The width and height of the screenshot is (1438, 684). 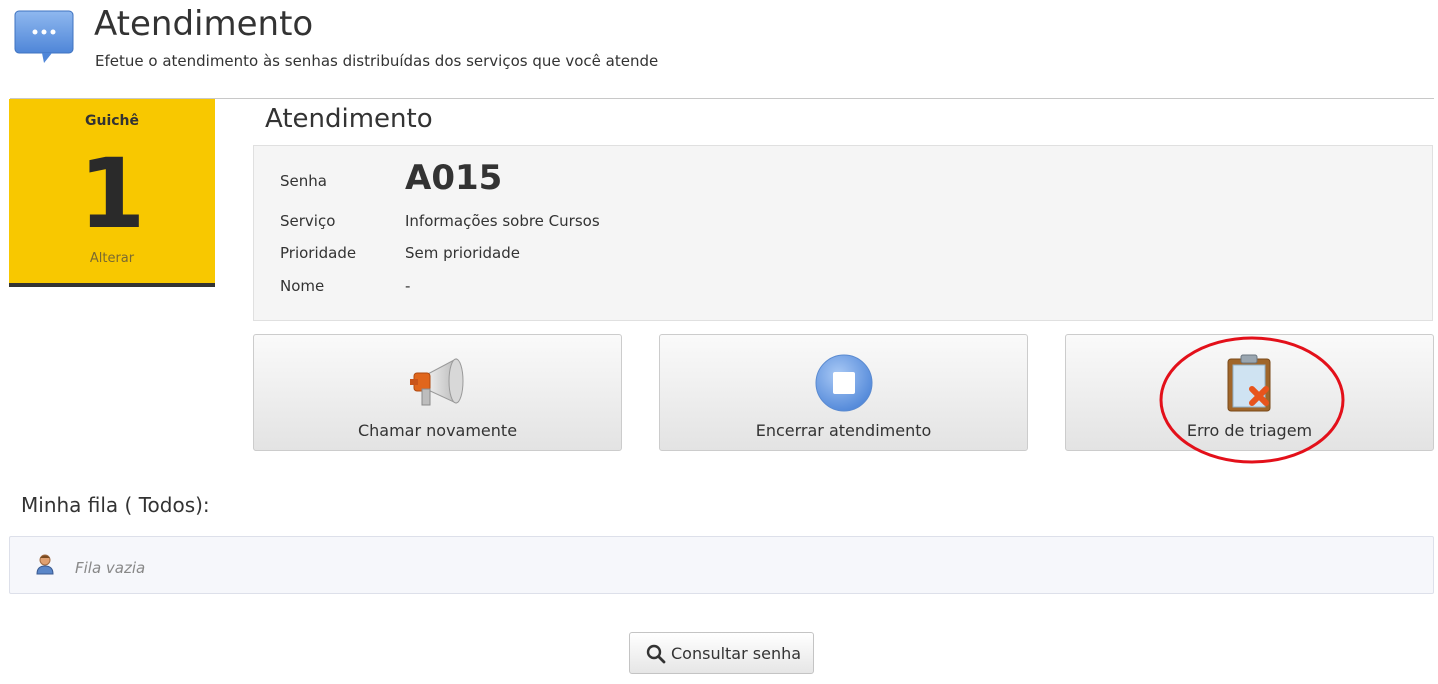 I want to click on prioridade-label: Prioridade, so click(x=318, y=253).